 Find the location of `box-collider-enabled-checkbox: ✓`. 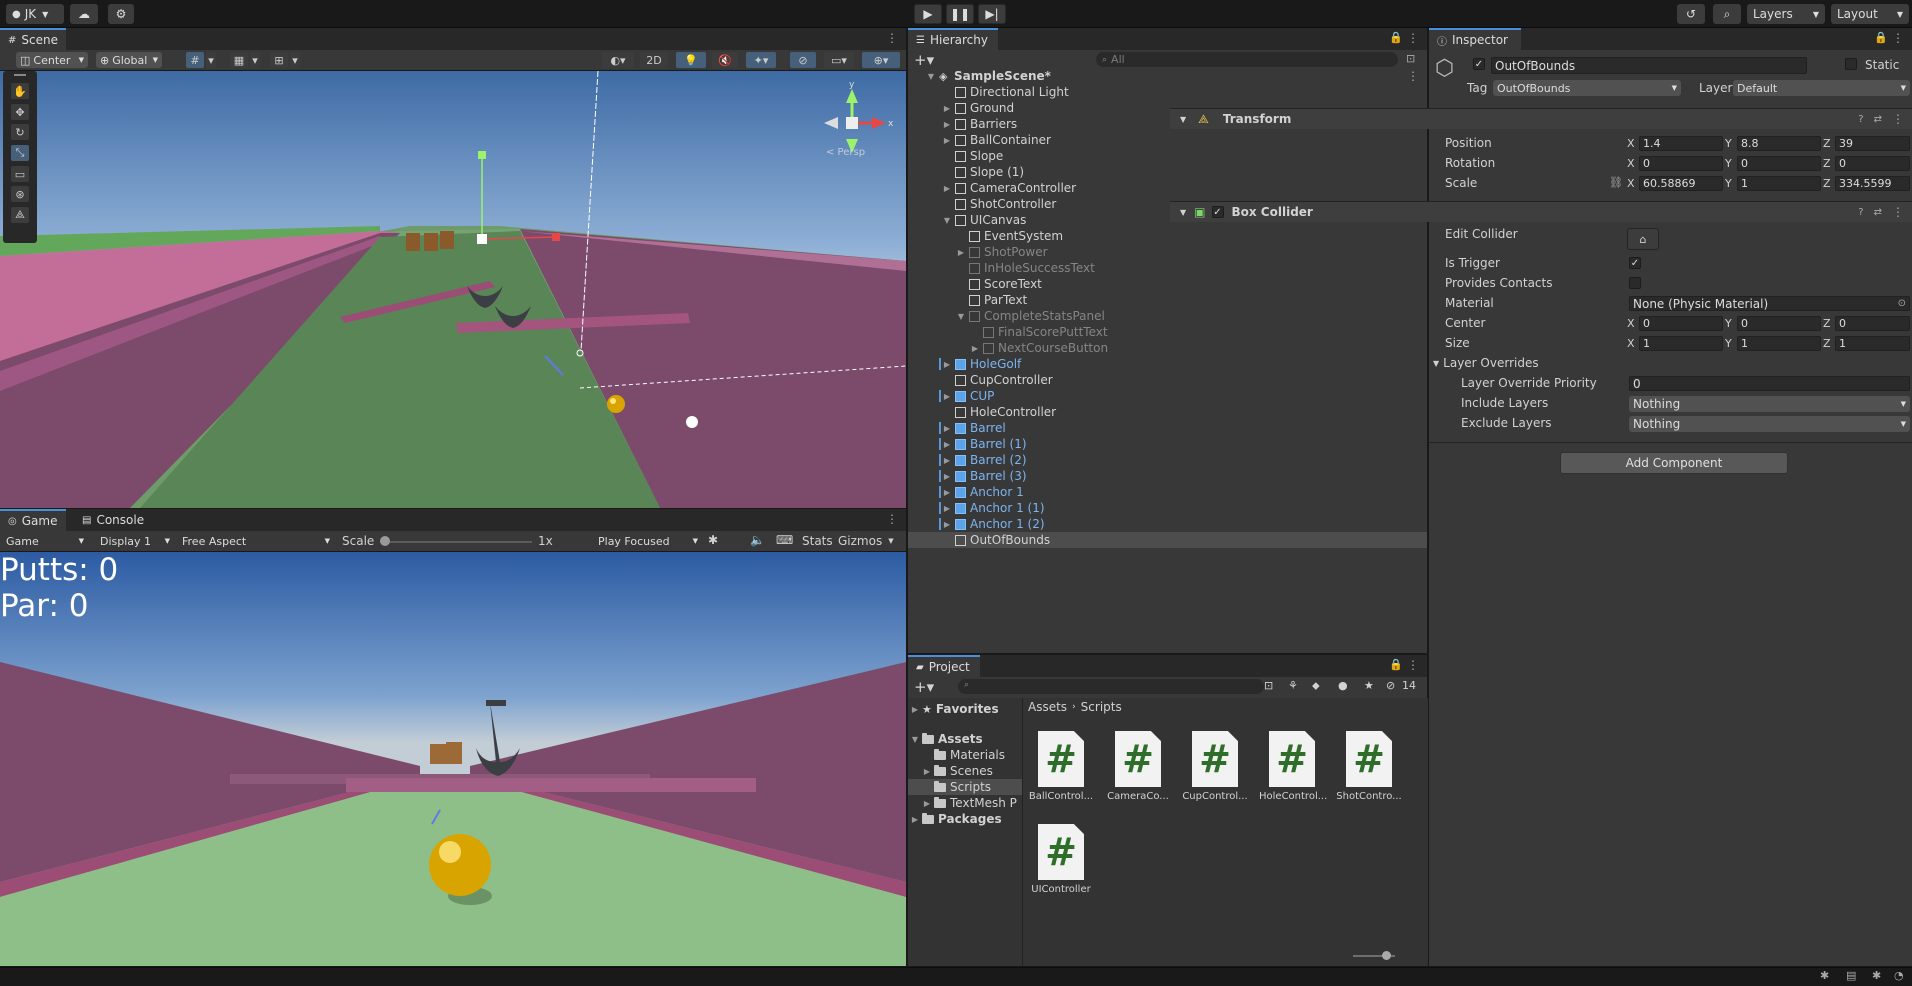

box-collider-enabled-checkbox: ✓ is located at coordinates (1217, 212).